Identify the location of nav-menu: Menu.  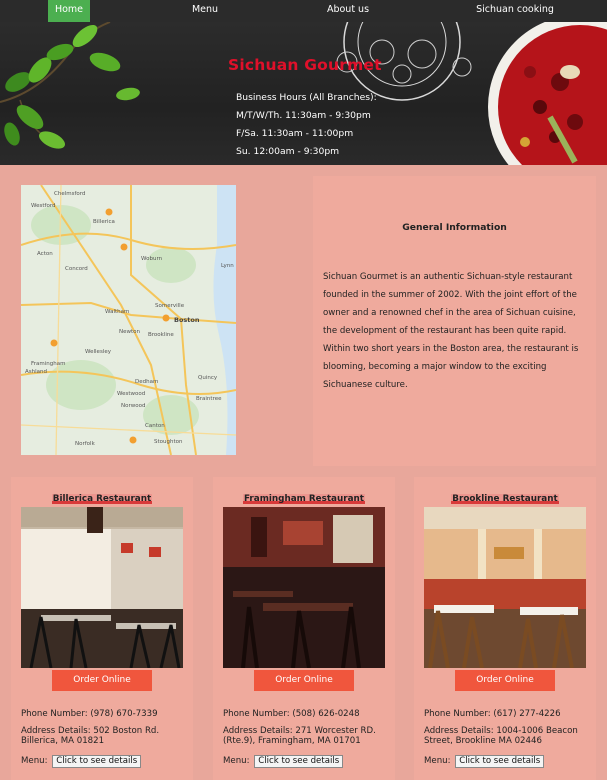
(205, 11).